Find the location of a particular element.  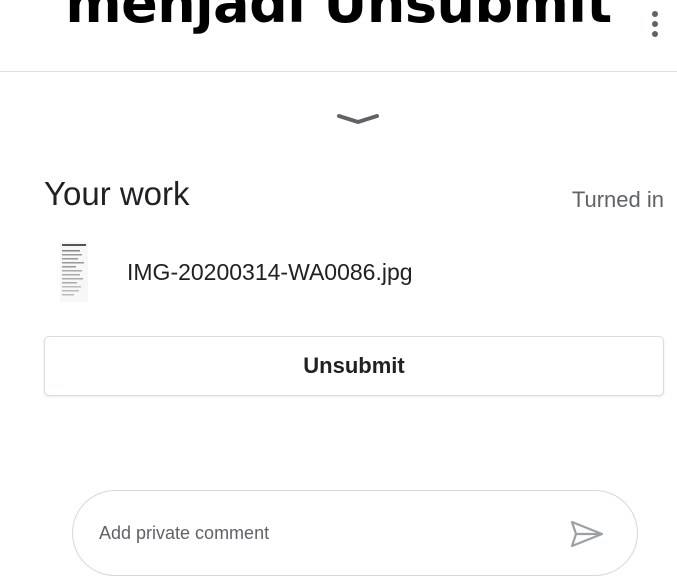

unsubmit-button: Unsubmit is located at coordinates (354, 366).